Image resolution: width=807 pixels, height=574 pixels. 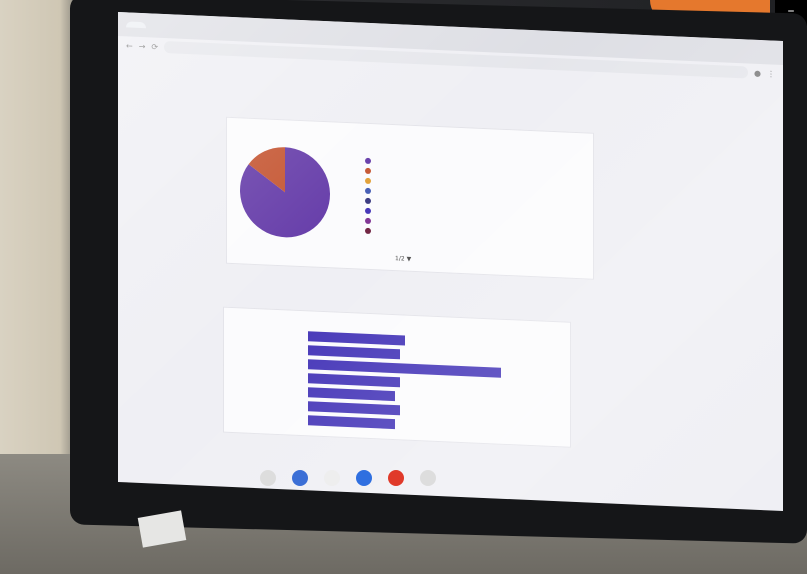 What do you see at coordinates (332, 478) in the screenshot?
I see `settings-icon` at bounding box center [332, 478].